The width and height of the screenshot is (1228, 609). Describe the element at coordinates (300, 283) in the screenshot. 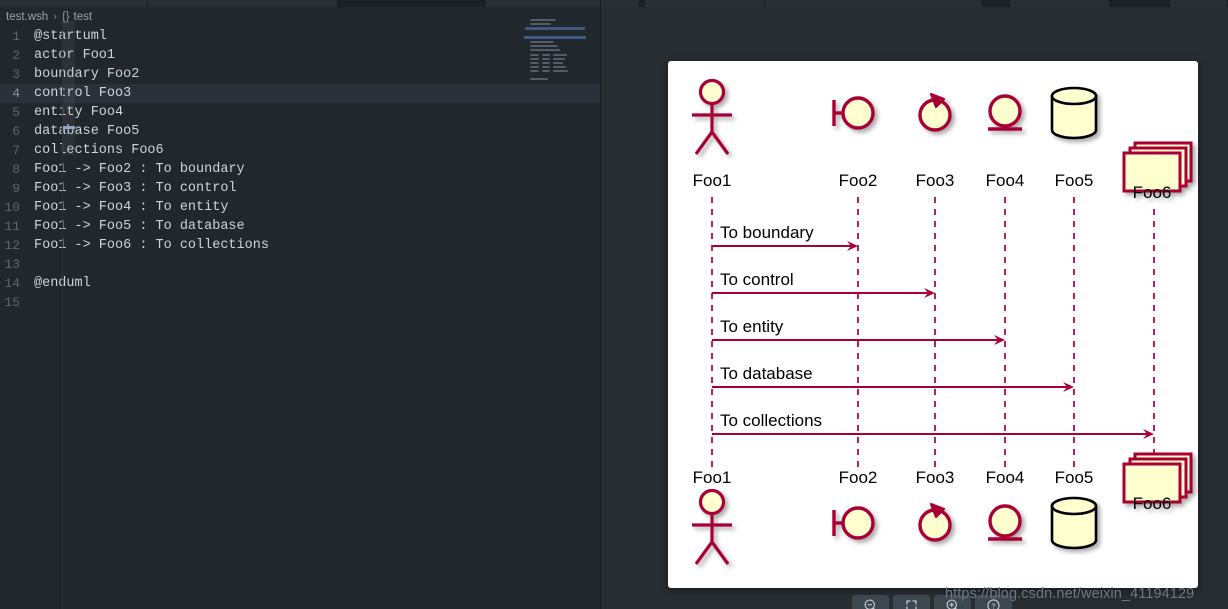

I see `code-line: 14 @enduml` at that location.